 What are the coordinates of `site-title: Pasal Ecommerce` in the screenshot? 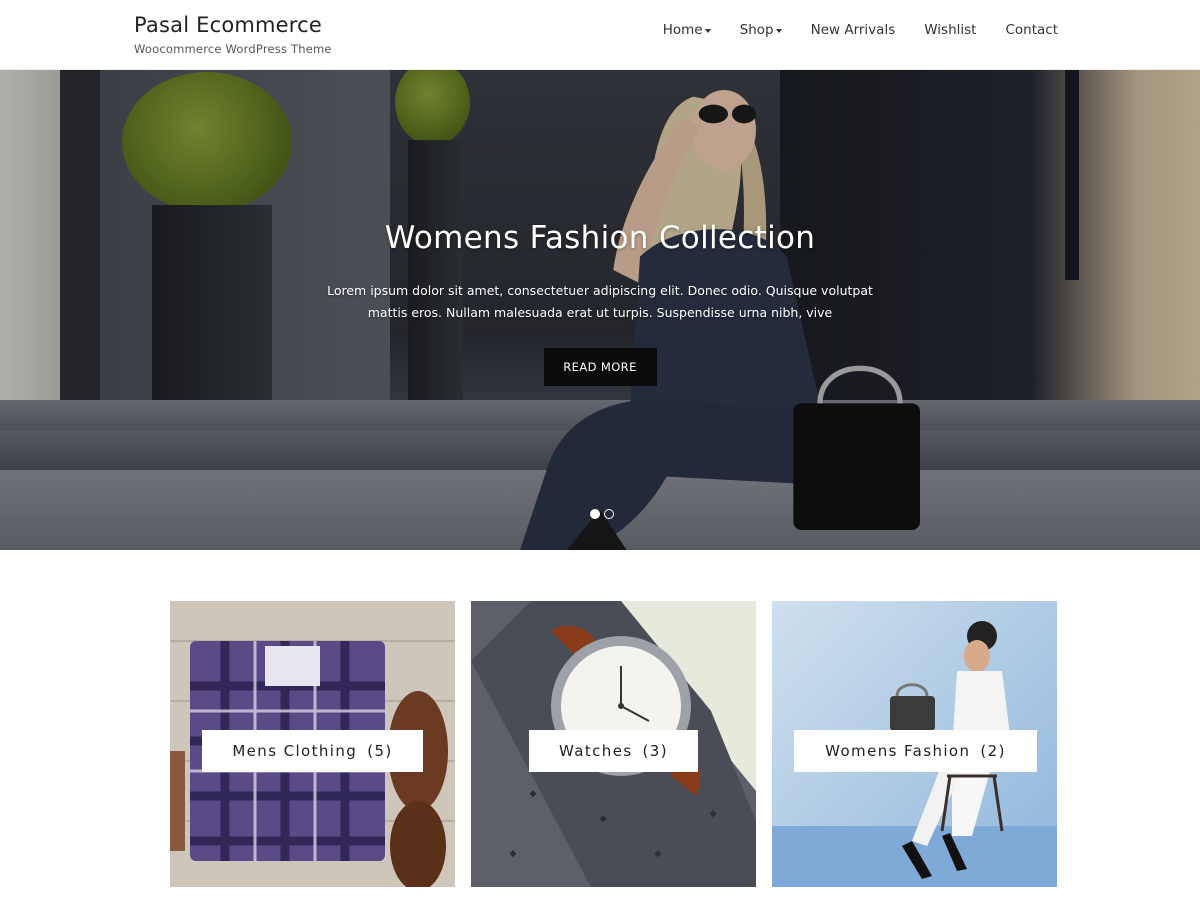 It's located at (233, 25).